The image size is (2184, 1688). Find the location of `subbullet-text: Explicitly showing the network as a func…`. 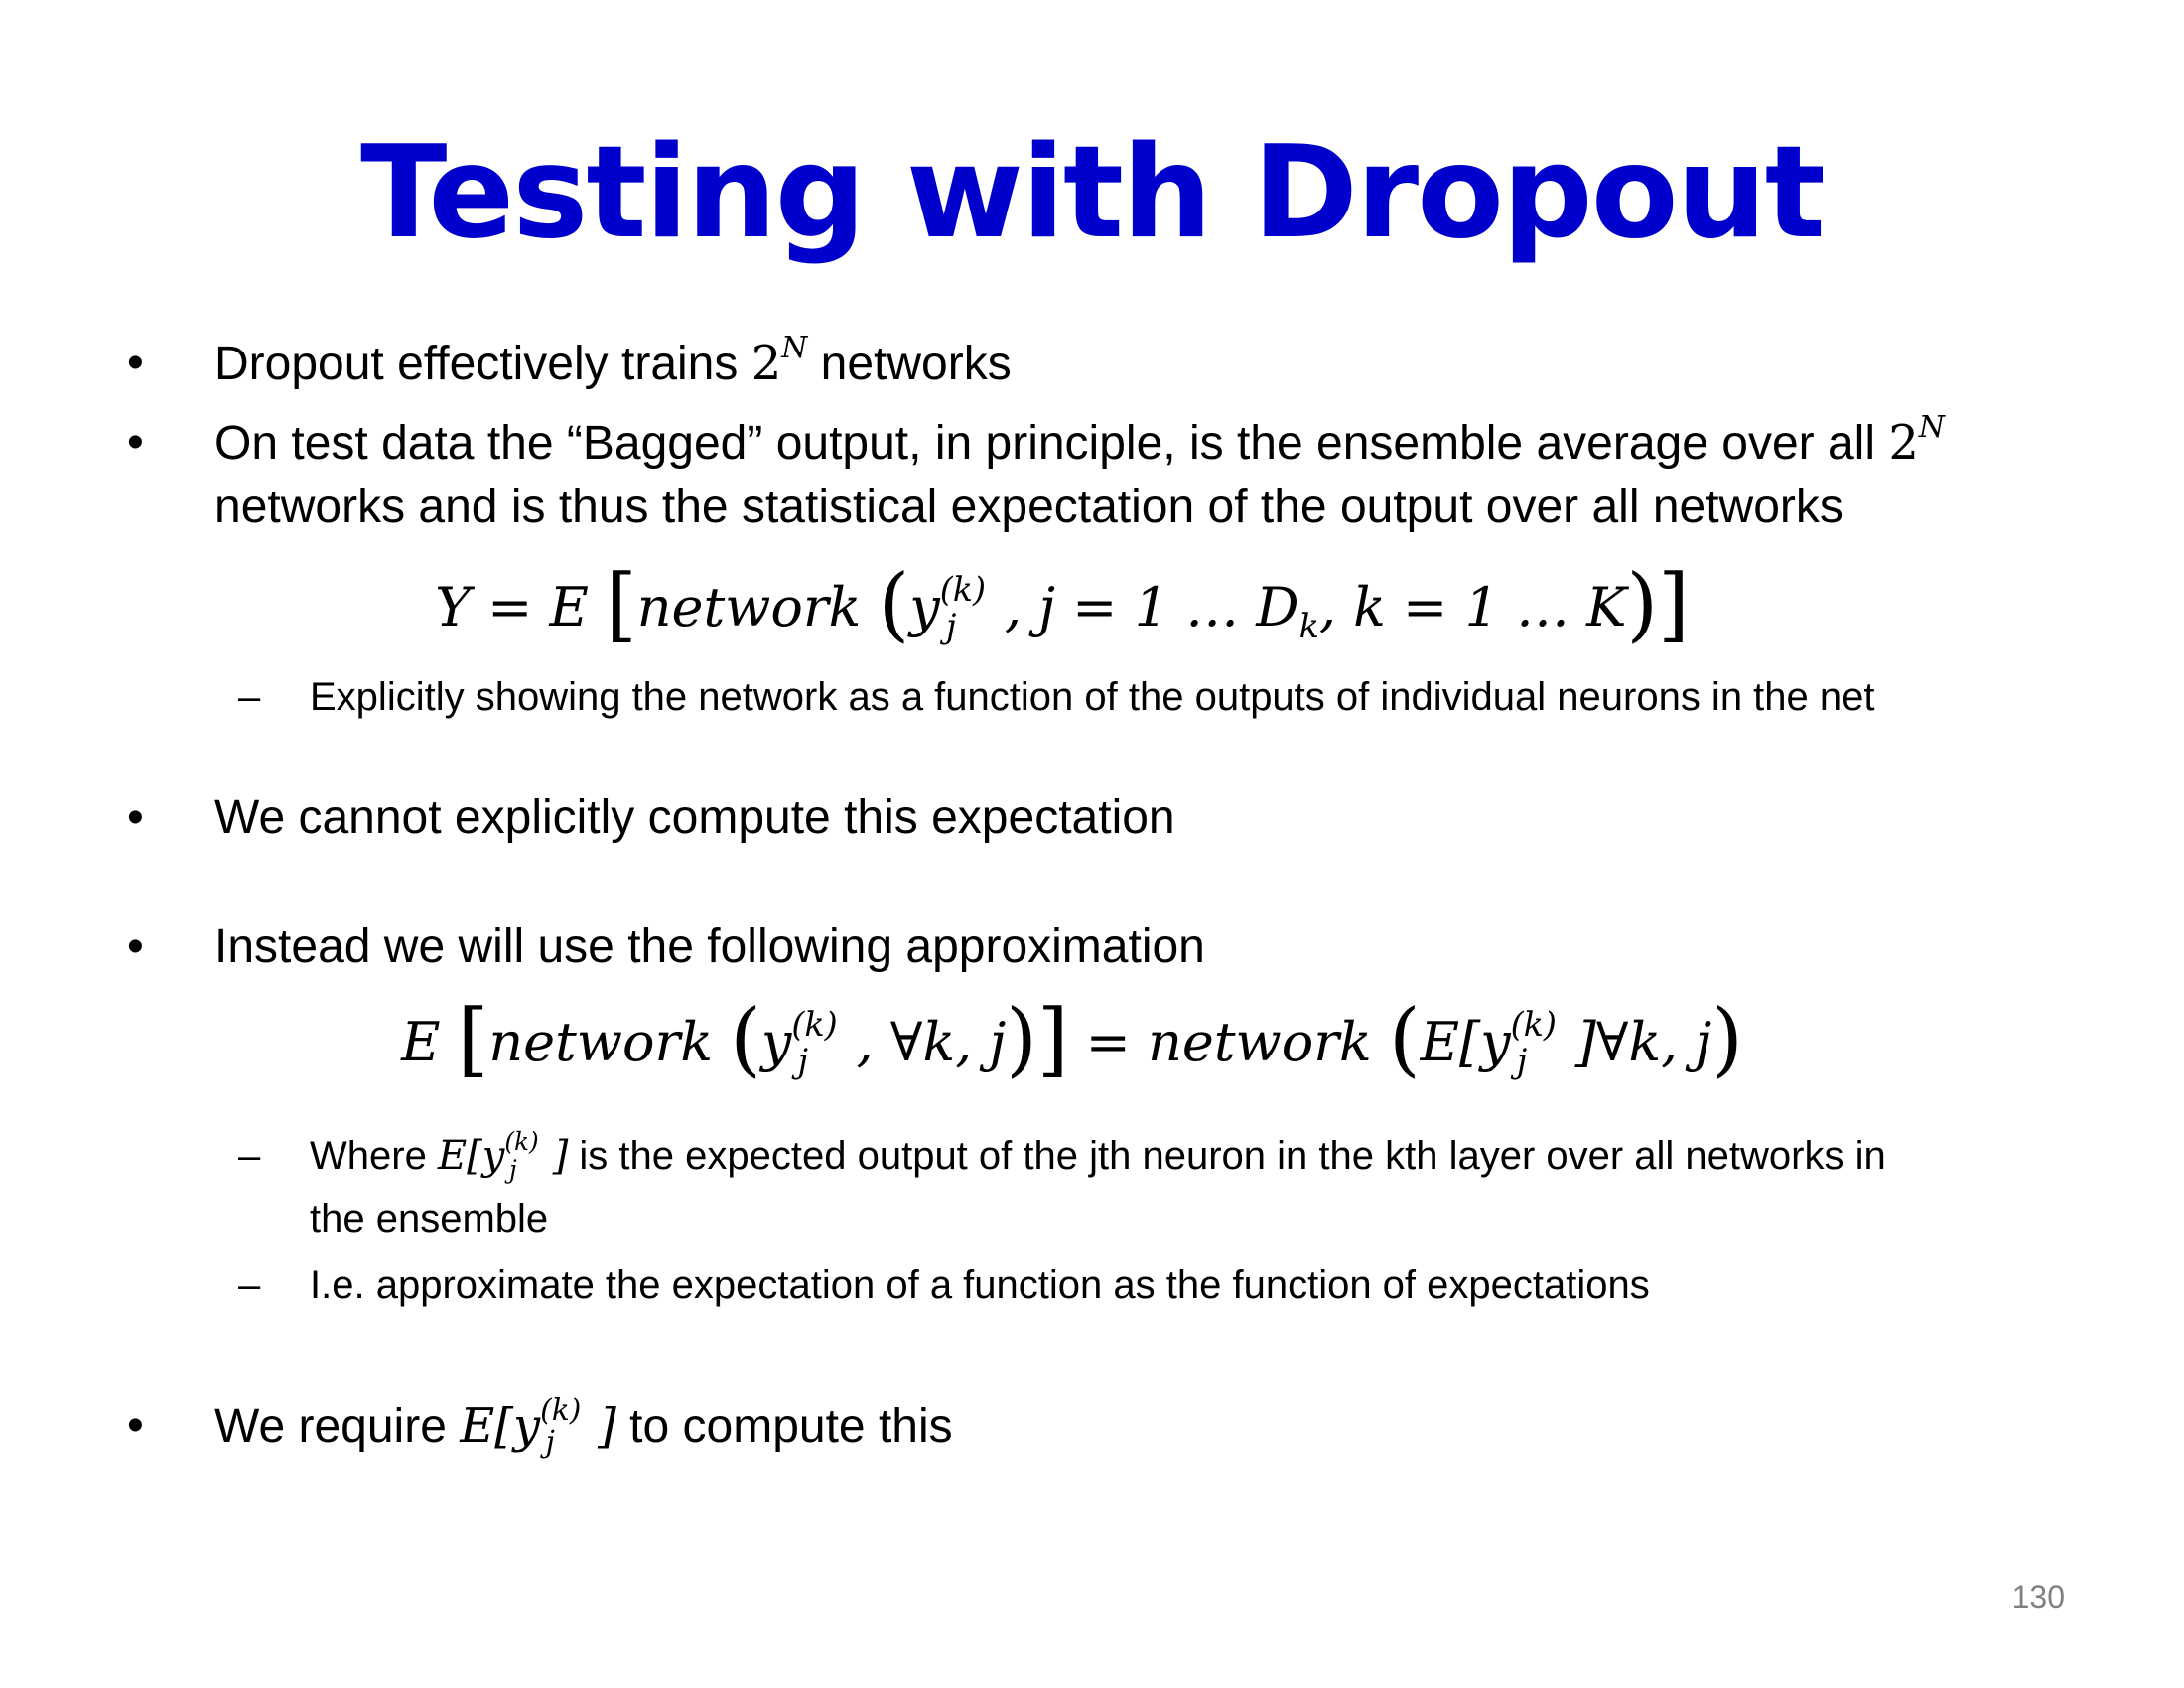

subbullet-text: Explicitly showing the network as a func… is located at coordinates (1092, 697).